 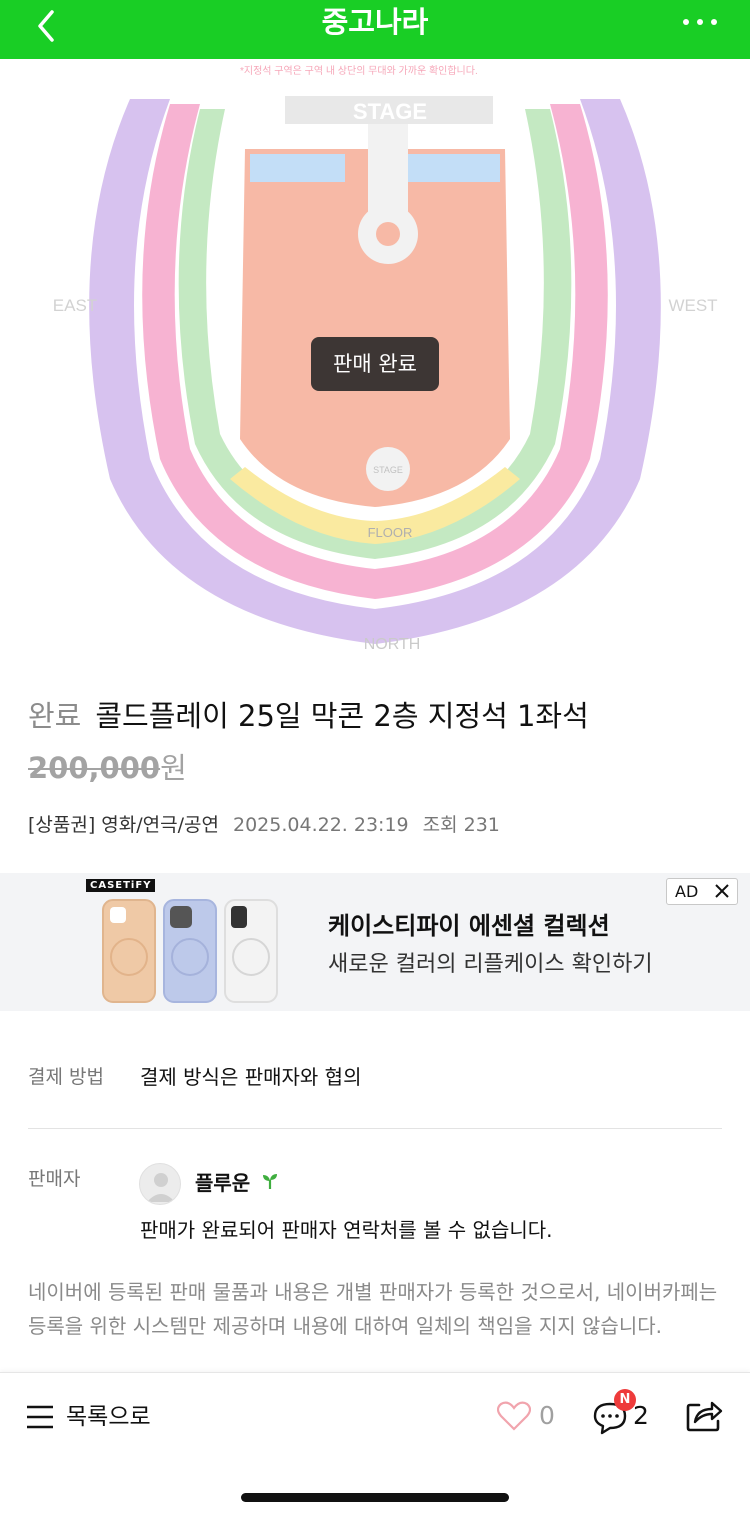 What do you see at coordinates (375, 1128) in the screenshot?
I see `divider` at bounding box center [375, 1128].